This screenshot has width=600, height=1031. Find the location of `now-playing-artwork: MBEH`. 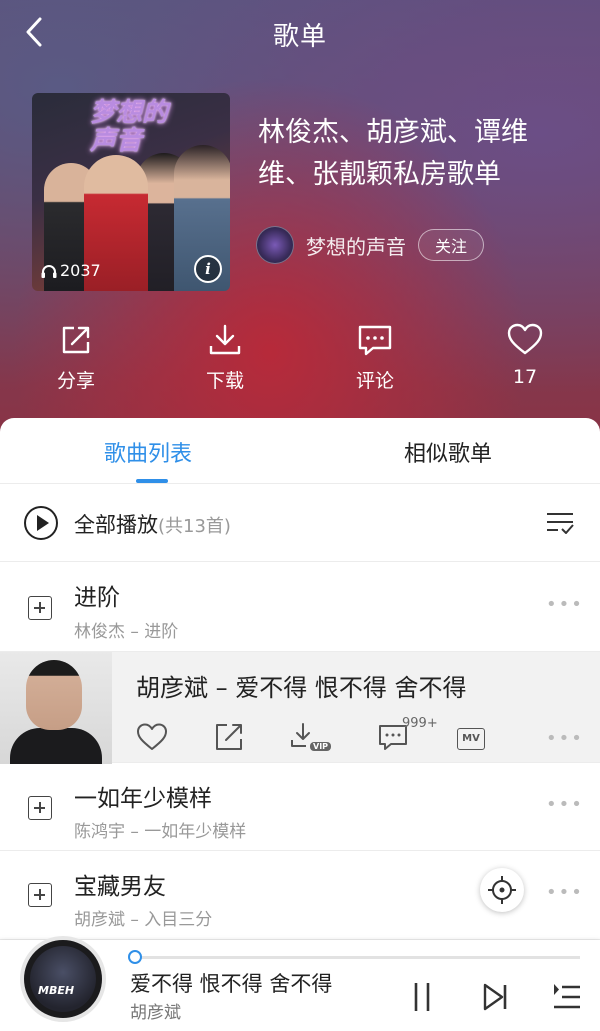

now-playing-artwork: MBEH is located at coordinates (63, 979).